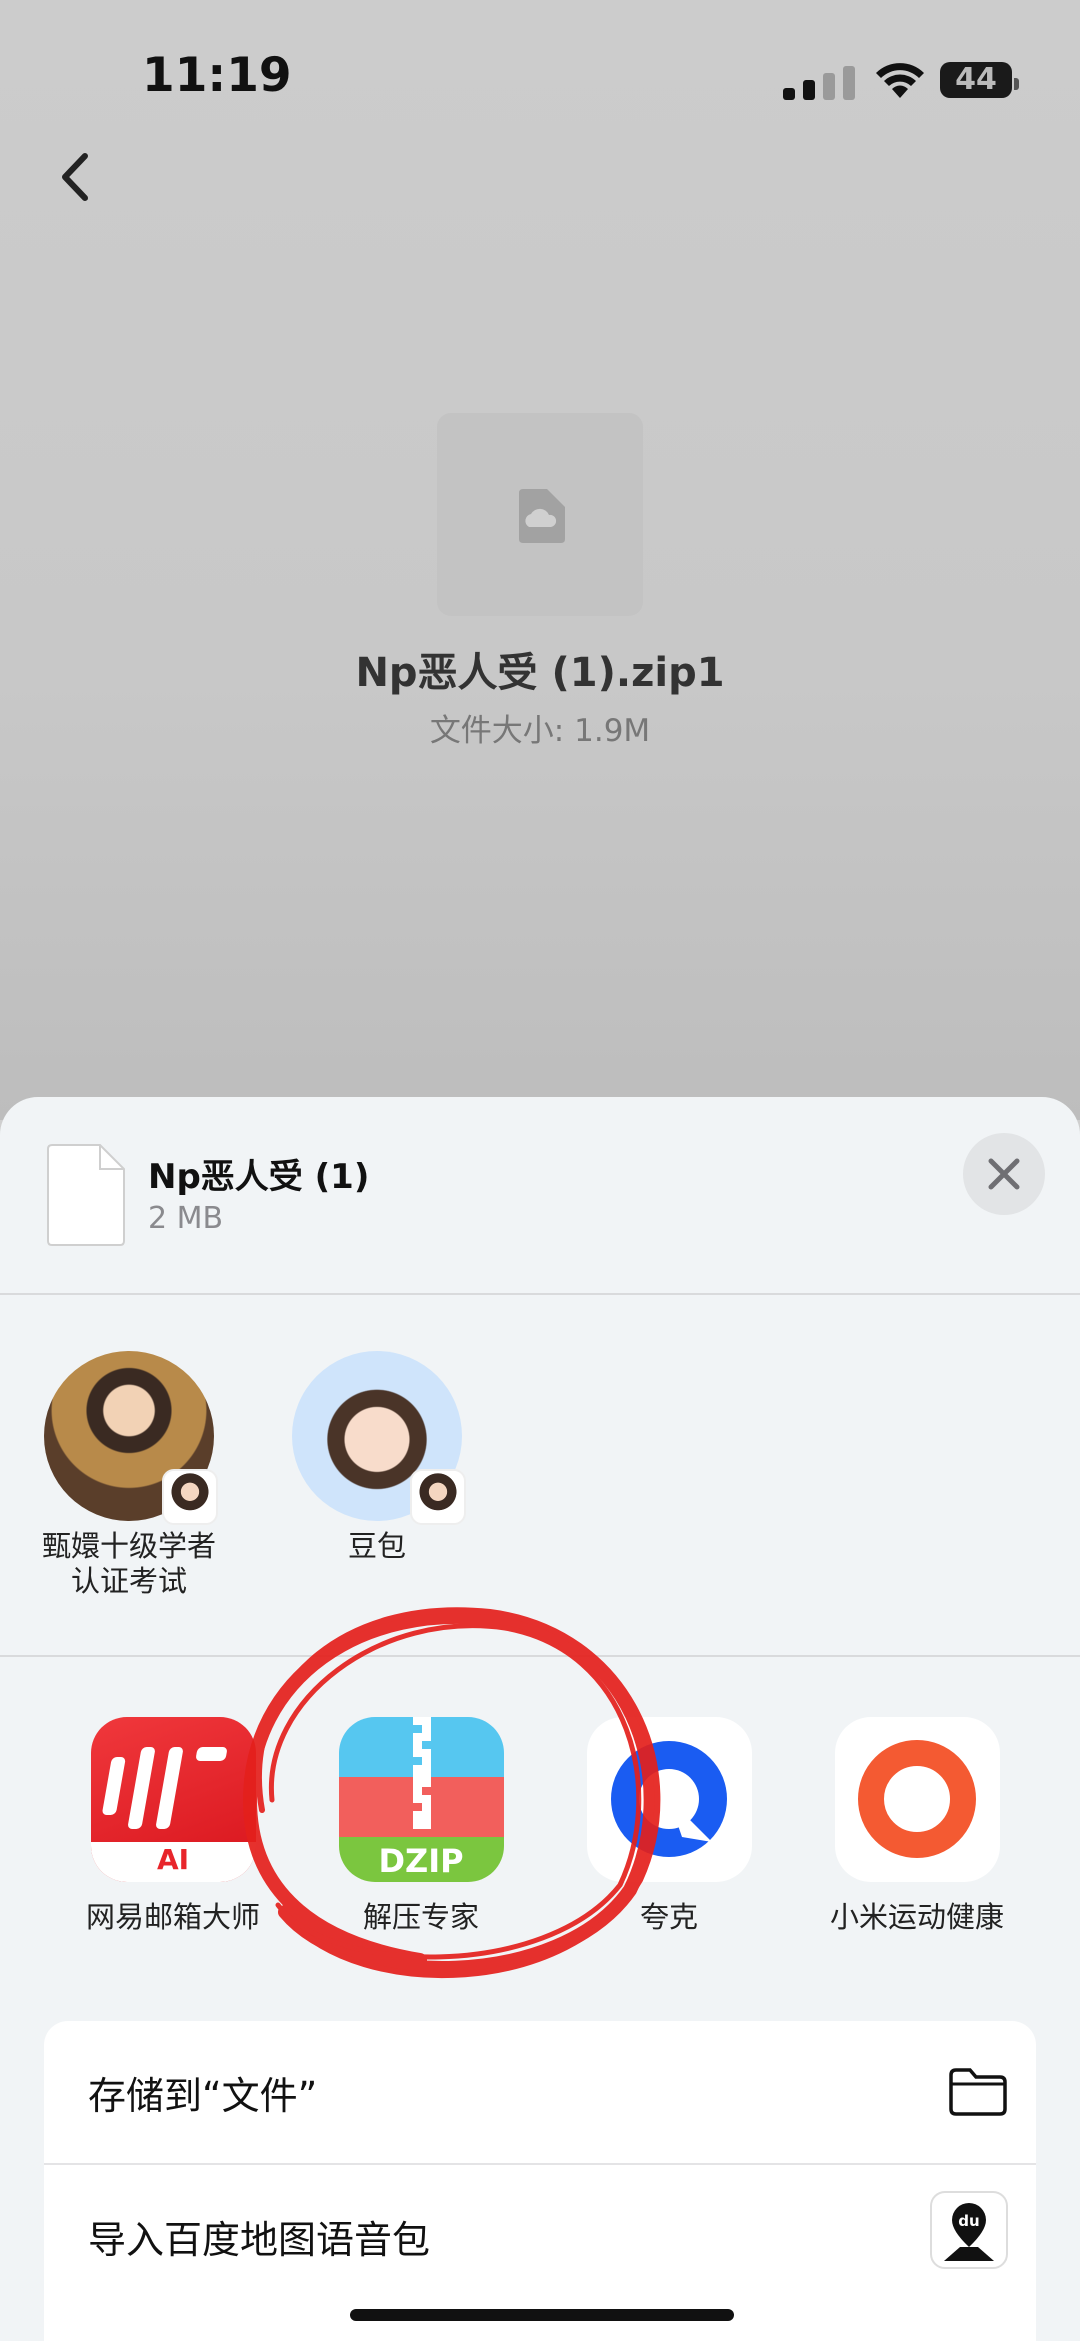  What do you see at coordinates (542, 2315) in the screenshot?
I see `home-indicator` at bounding box center [542, 2315].